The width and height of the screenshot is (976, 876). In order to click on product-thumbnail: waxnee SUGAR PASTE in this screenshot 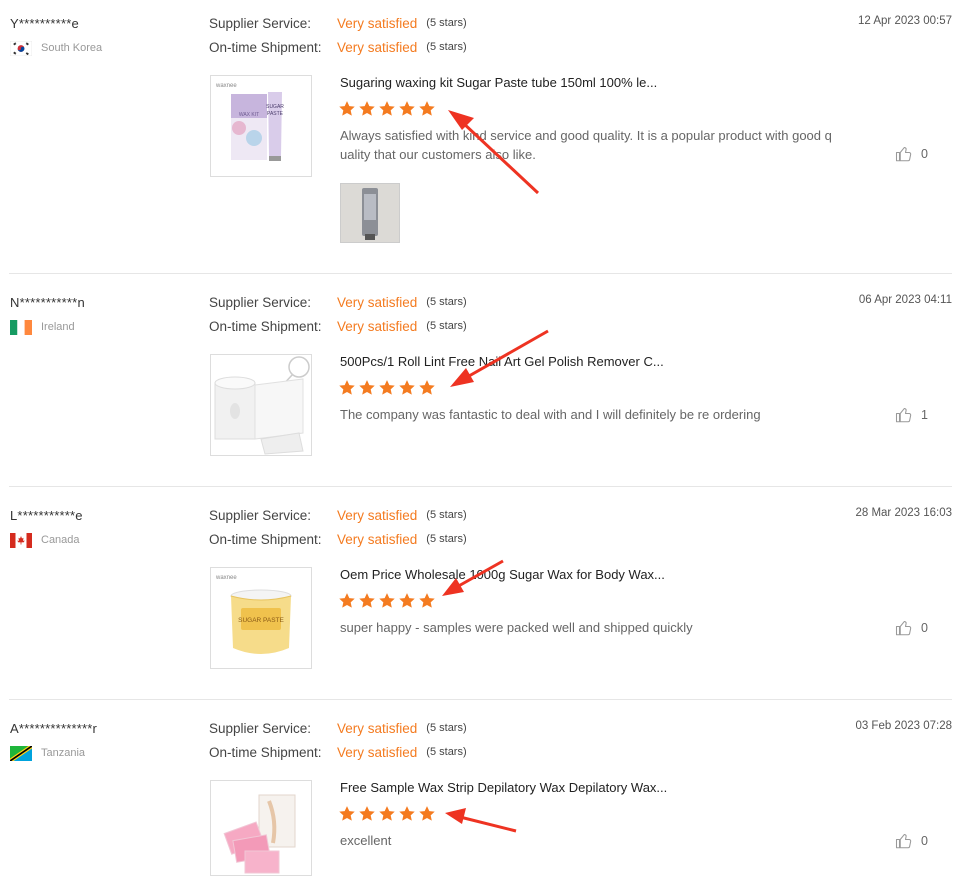, I will do `click(261, 618)`.